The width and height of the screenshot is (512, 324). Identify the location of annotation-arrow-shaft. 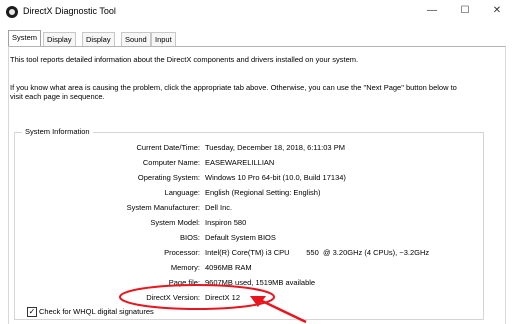
(283, 310).